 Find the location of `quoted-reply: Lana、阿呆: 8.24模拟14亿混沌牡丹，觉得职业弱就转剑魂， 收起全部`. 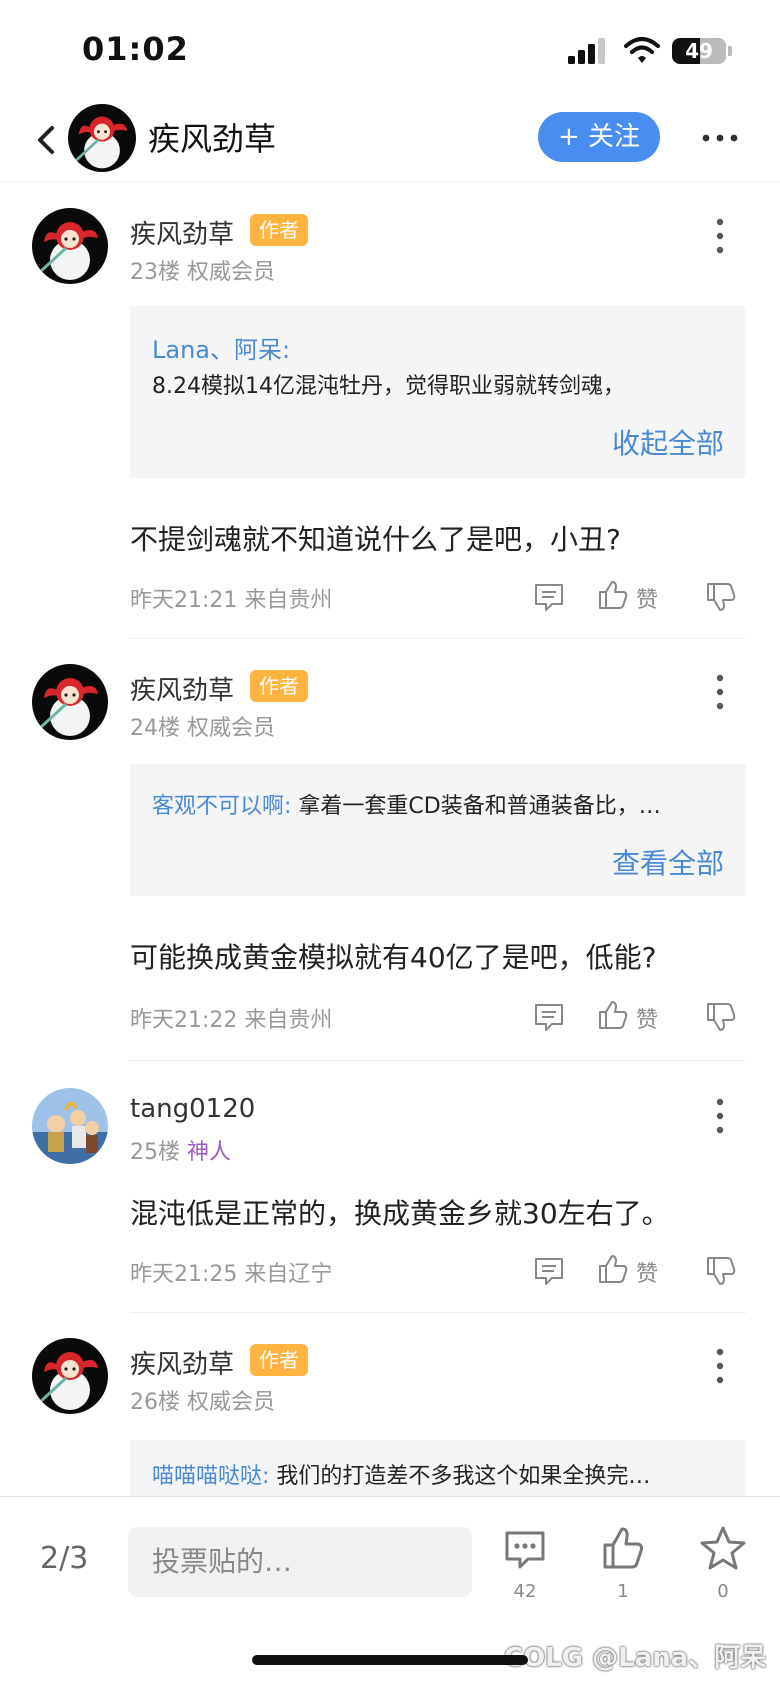

quoted-reply: Lana、阿呆: 8.24模拟14亿混沌牡丹，觉得职业弱就转剑魂， 收起全部 is located at coordinates (438, 392).